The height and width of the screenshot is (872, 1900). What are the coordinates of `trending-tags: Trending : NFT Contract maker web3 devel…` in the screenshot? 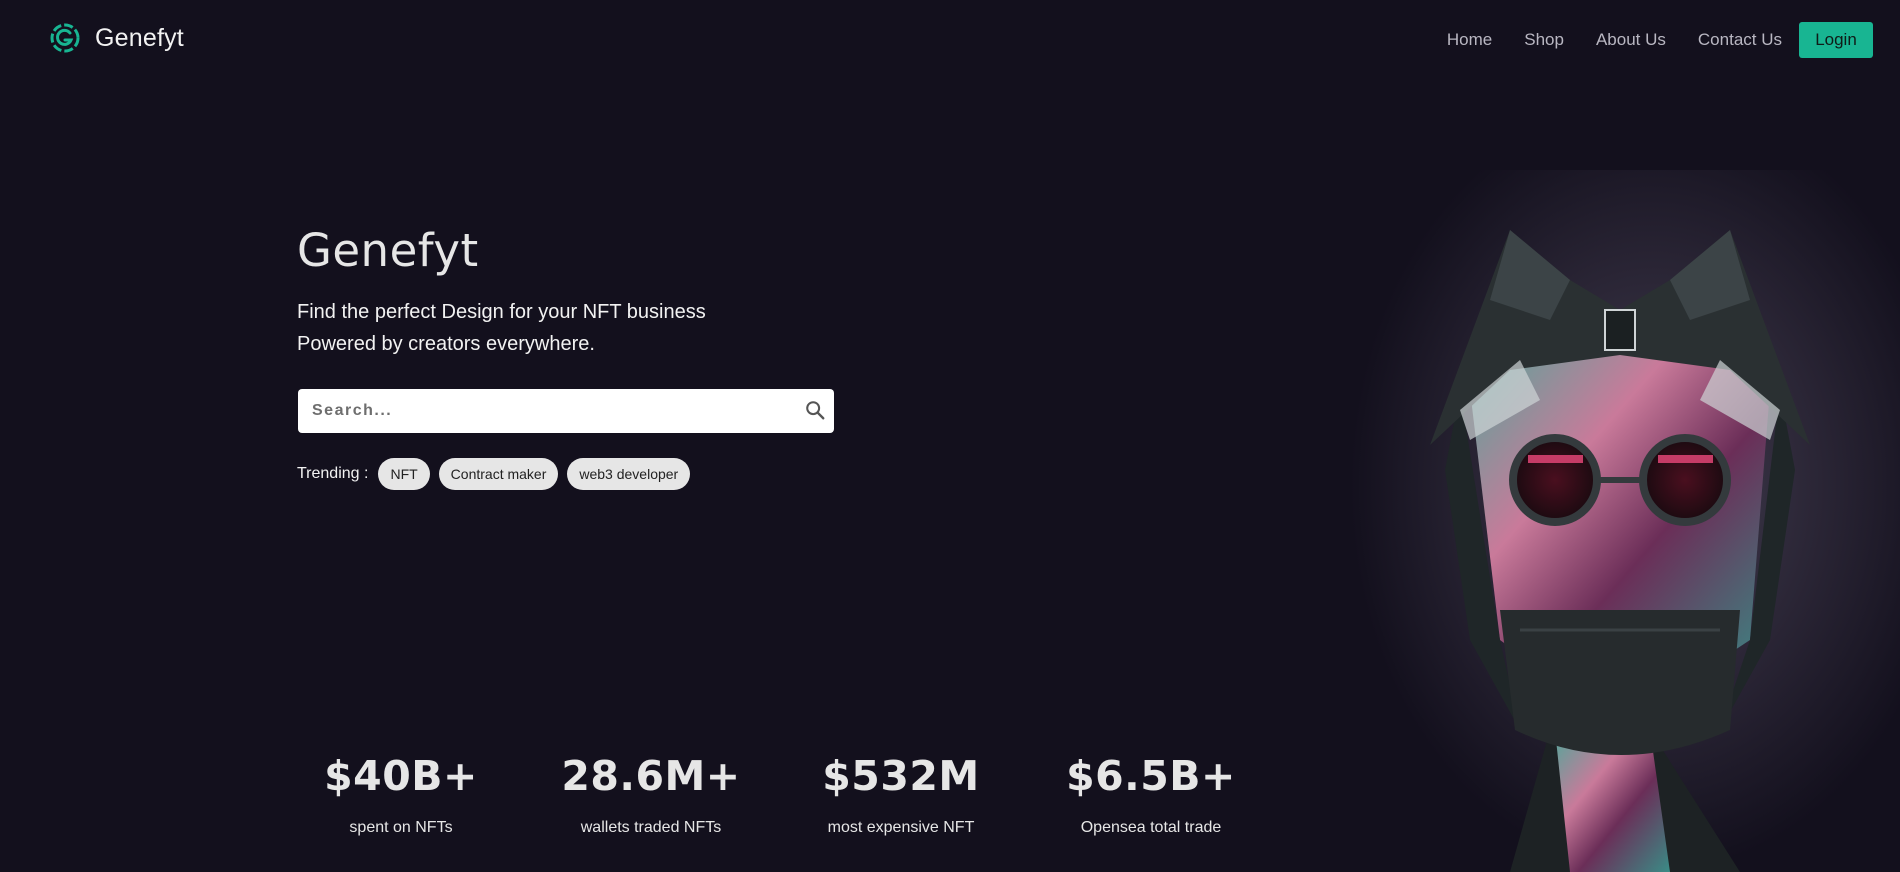 It's located at (498, 474).